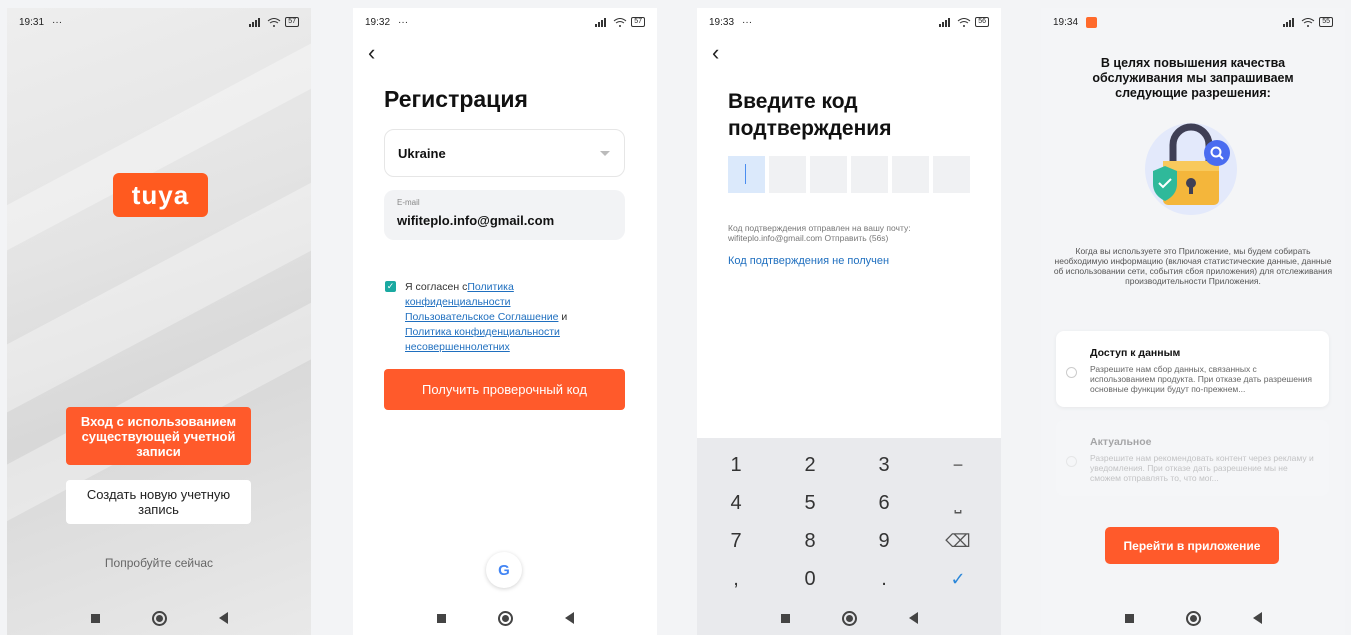 This screenshot has height=635, width=1351. Describe the element at coordinates (810, 579) in the screenshot. I see `key-0: 0` at that location.